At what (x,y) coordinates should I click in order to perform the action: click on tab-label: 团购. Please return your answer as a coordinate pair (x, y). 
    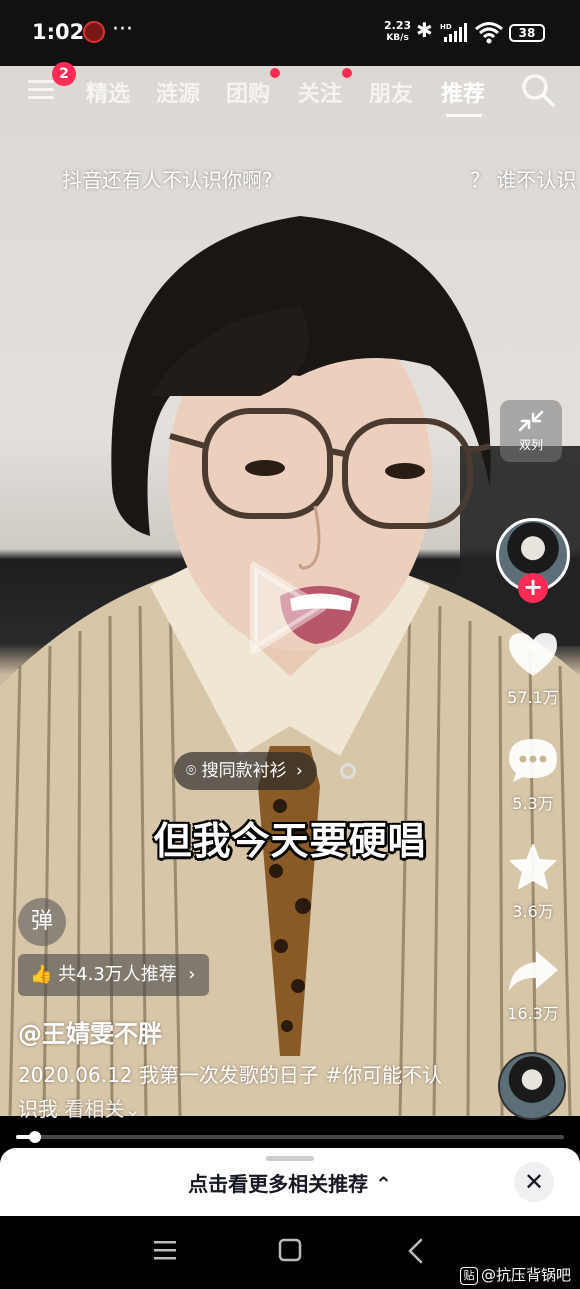
    Looking at the image, I should click on (248, 94).